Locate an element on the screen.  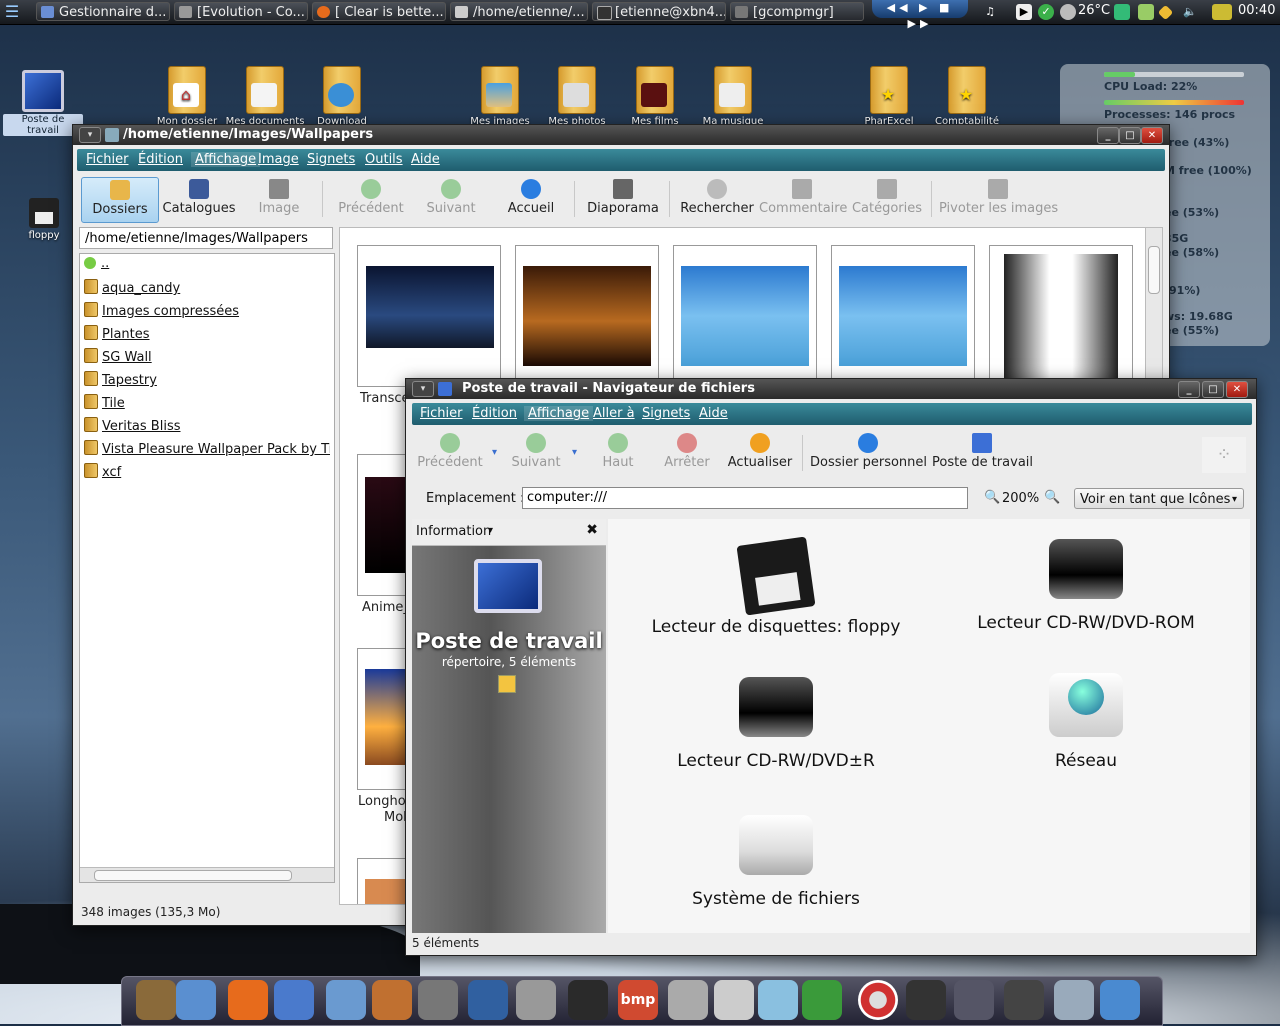
network-icon is located at coordinates (294, 1000).